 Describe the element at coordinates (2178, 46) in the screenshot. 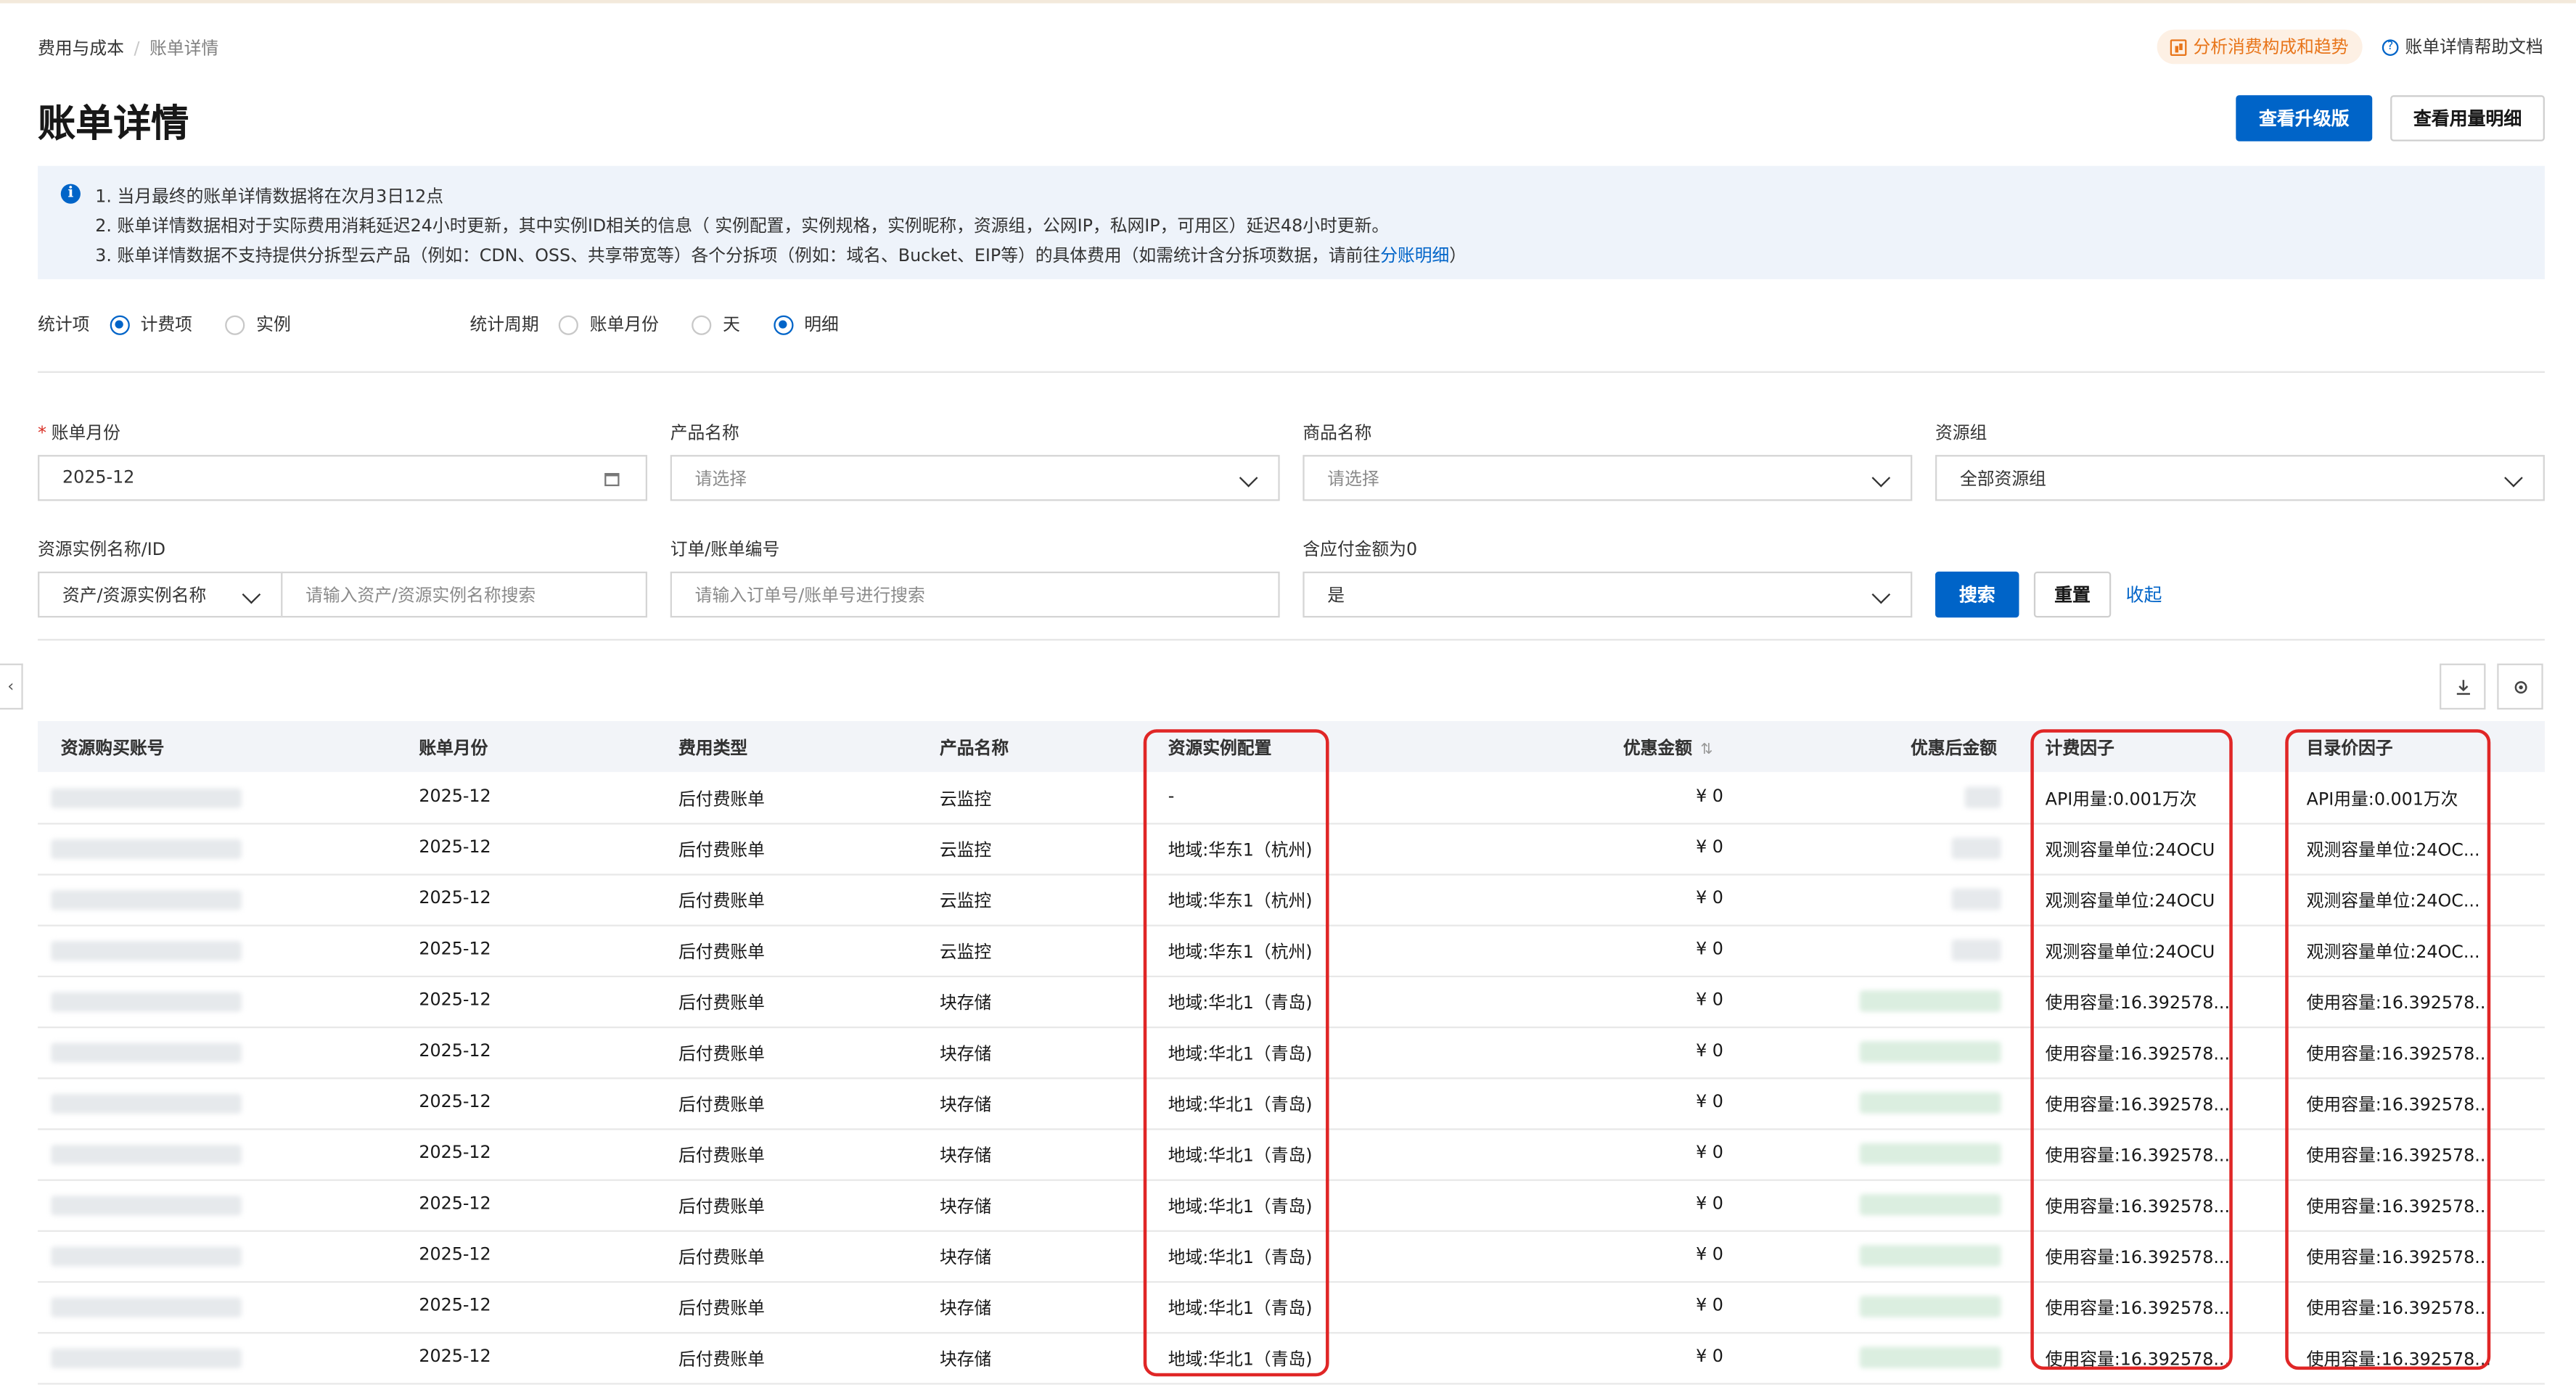

I see `bar-chart-icon` at that location.